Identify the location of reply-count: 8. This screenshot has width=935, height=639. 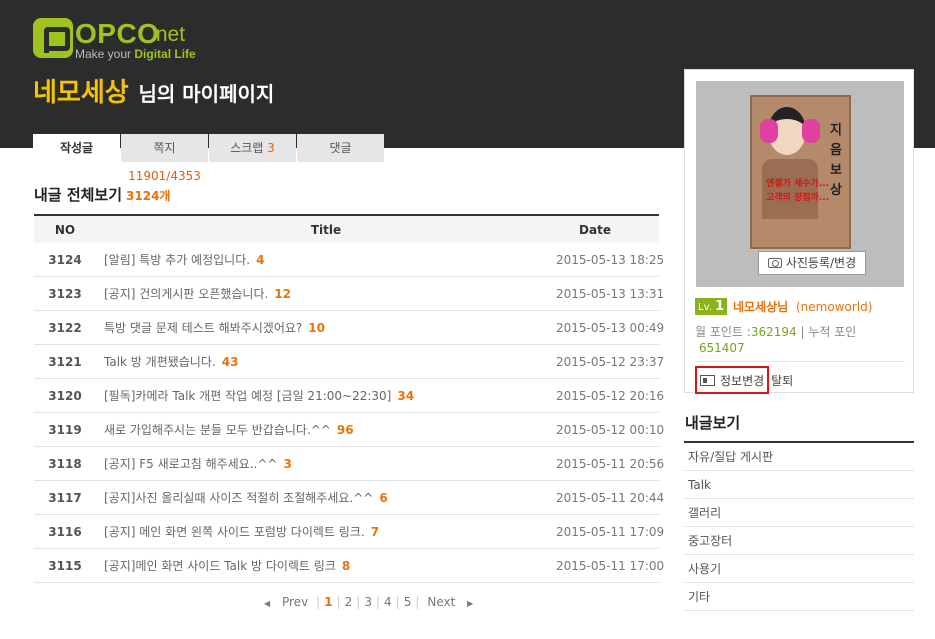
(346, 566).